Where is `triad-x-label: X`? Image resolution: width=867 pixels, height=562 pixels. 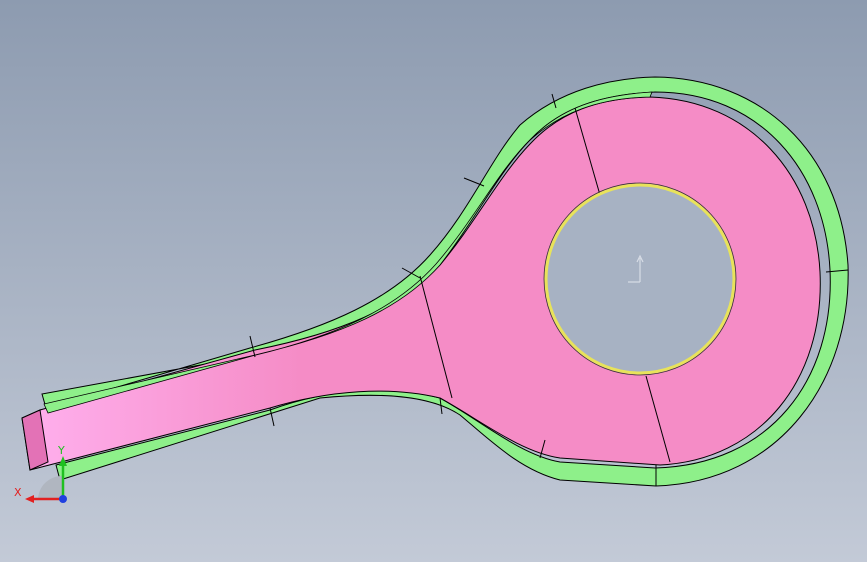 triad-x-label: X is located at coordinates (18, 492).